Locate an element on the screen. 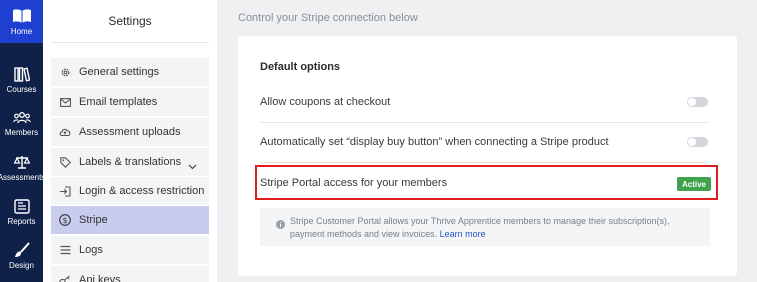 The image size is (757, 282). sidebar-item-label: General settings is located at coordinates (119, 72).